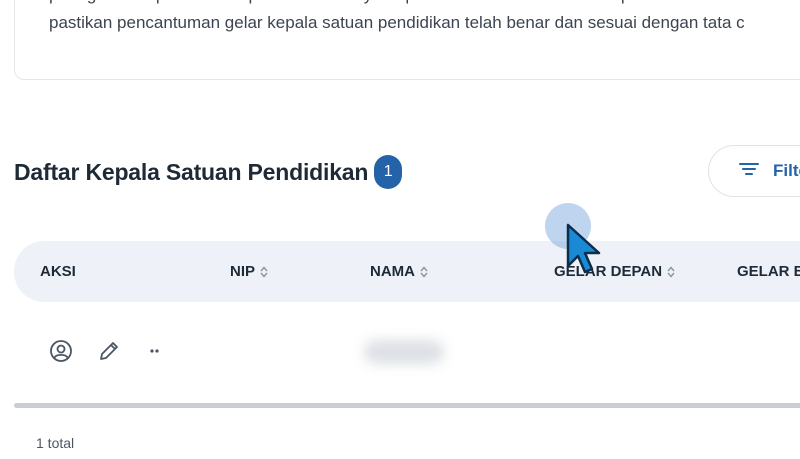 The height and width of the screenshot is (459, 800). I want to click on count-badge: 1, so click(388, 172).